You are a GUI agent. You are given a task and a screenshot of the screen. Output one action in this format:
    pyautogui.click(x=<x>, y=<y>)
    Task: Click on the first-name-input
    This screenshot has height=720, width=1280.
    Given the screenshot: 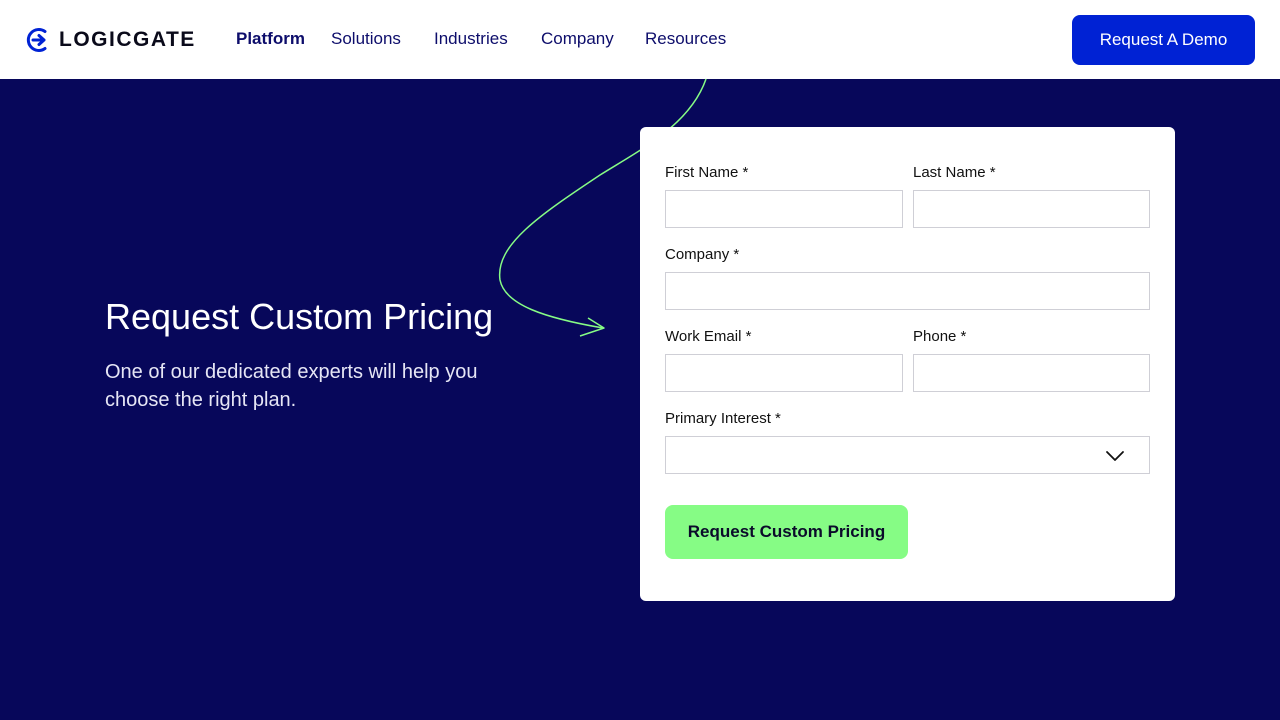 What is the action you would take?
    pyautogui.click(x=784, y=209)
    